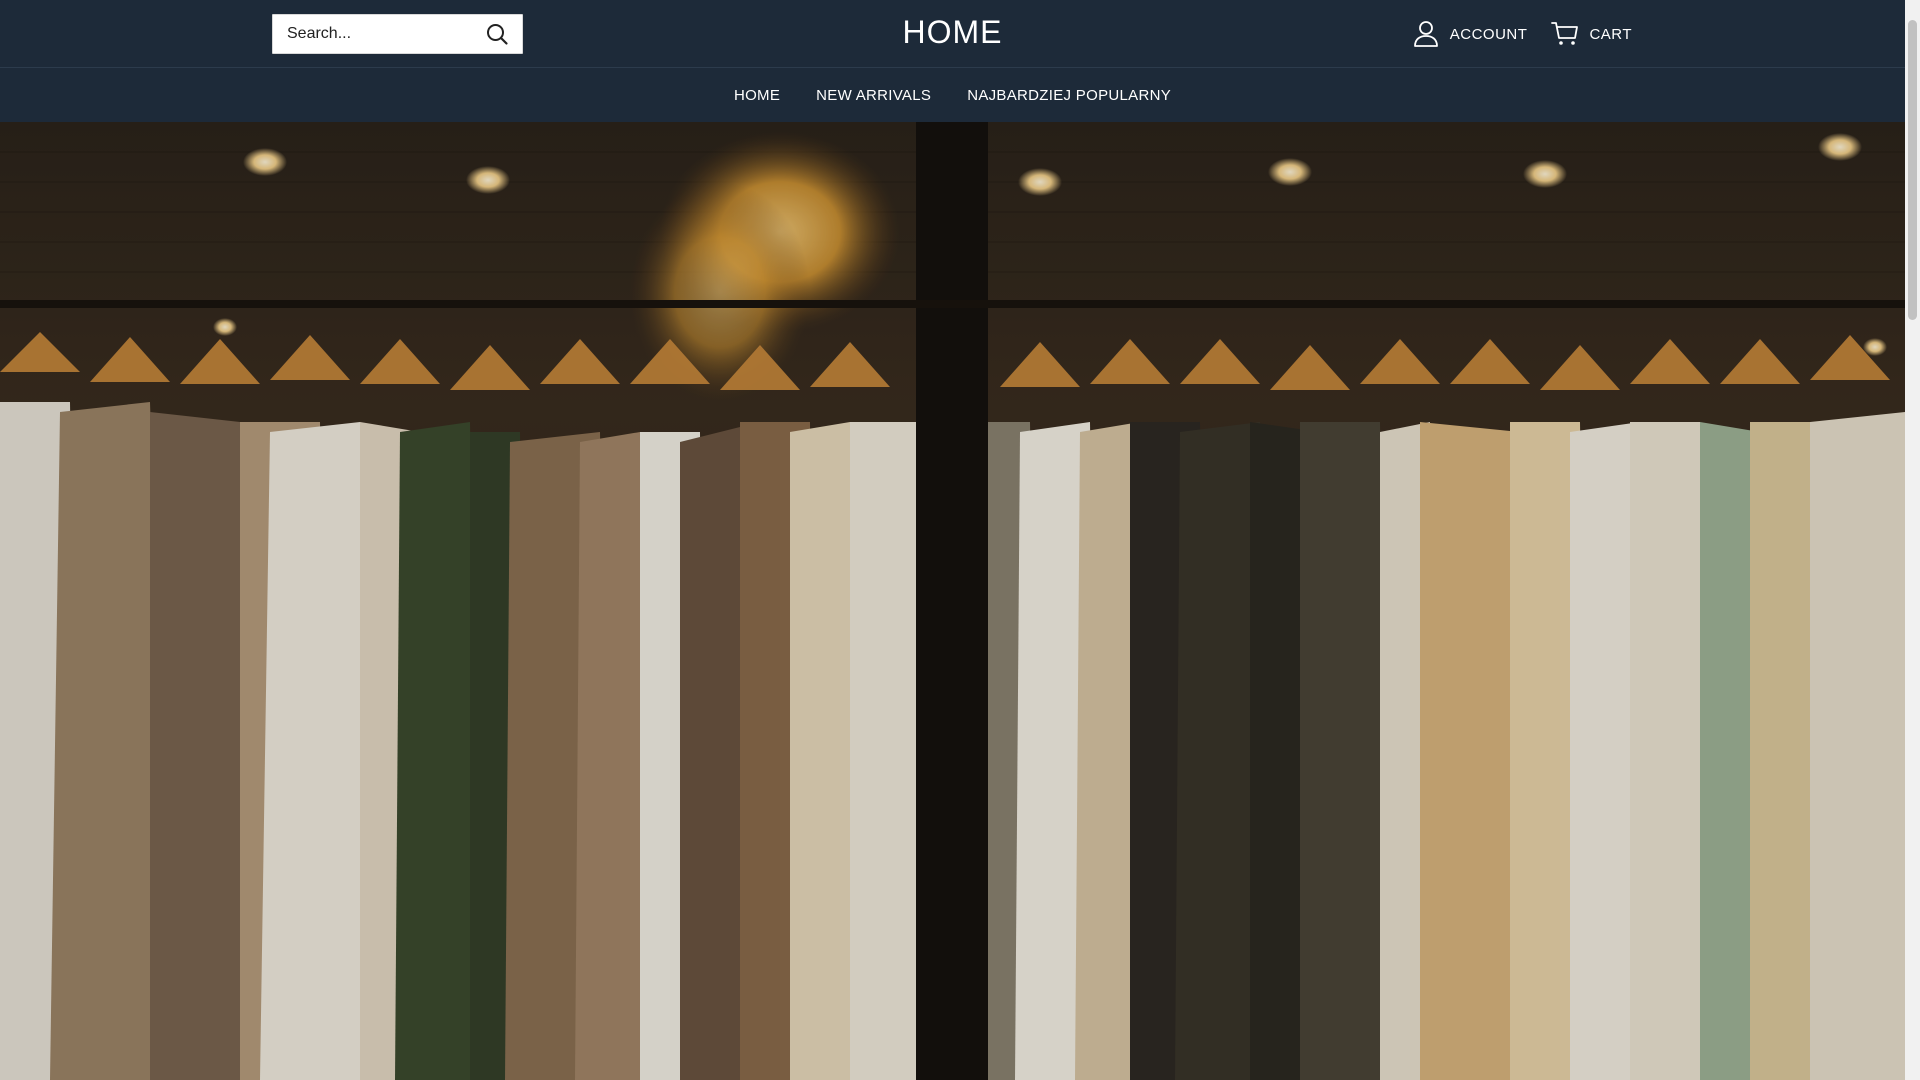  Describe the element at coordinates (757, 95) in the screenshot. I see `nav-item-home: HOME` at that location.